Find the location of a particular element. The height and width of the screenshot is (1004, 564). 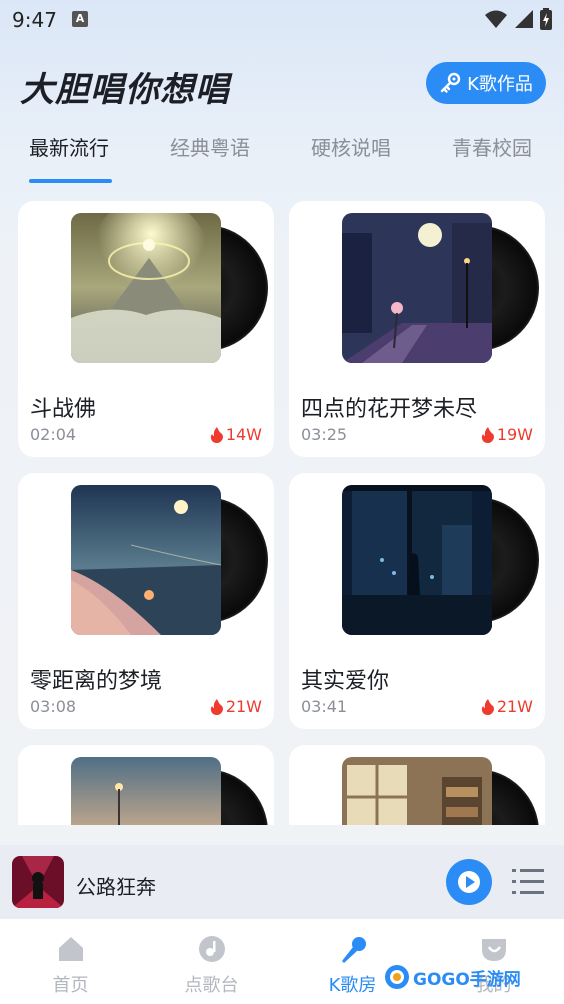

home-icon is located at coordinates (70, 949).